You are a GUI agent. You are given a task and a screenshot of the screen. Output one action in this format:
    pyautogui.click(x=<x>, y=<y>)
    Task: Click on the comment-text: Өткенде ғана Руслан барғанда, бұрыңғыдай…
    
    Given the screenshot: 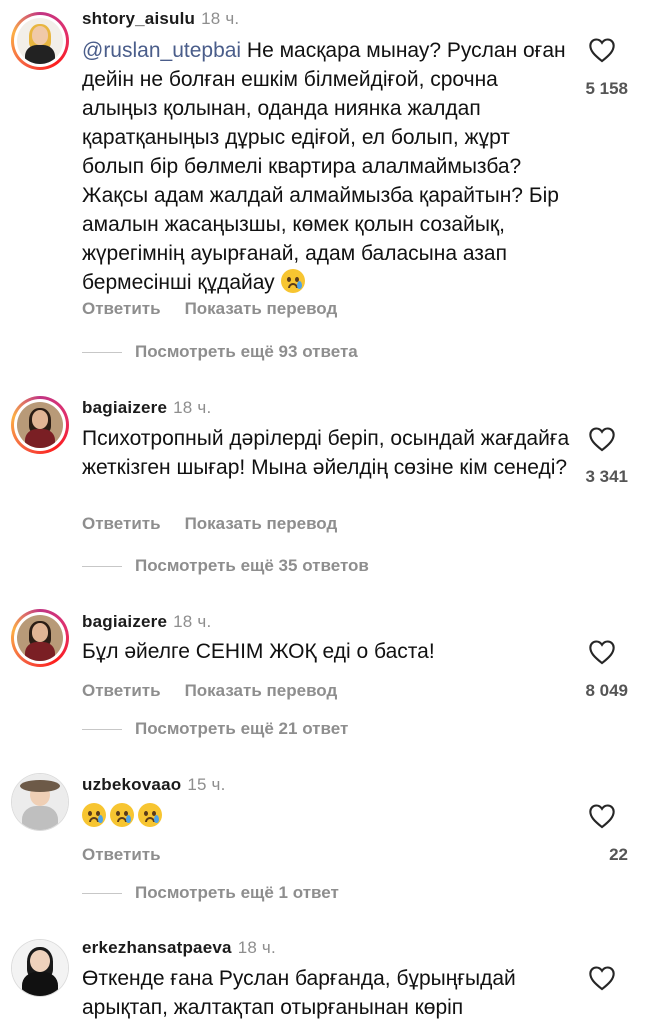 What is the action you would take?
    pyautogui.click(x=299, y=993)
    